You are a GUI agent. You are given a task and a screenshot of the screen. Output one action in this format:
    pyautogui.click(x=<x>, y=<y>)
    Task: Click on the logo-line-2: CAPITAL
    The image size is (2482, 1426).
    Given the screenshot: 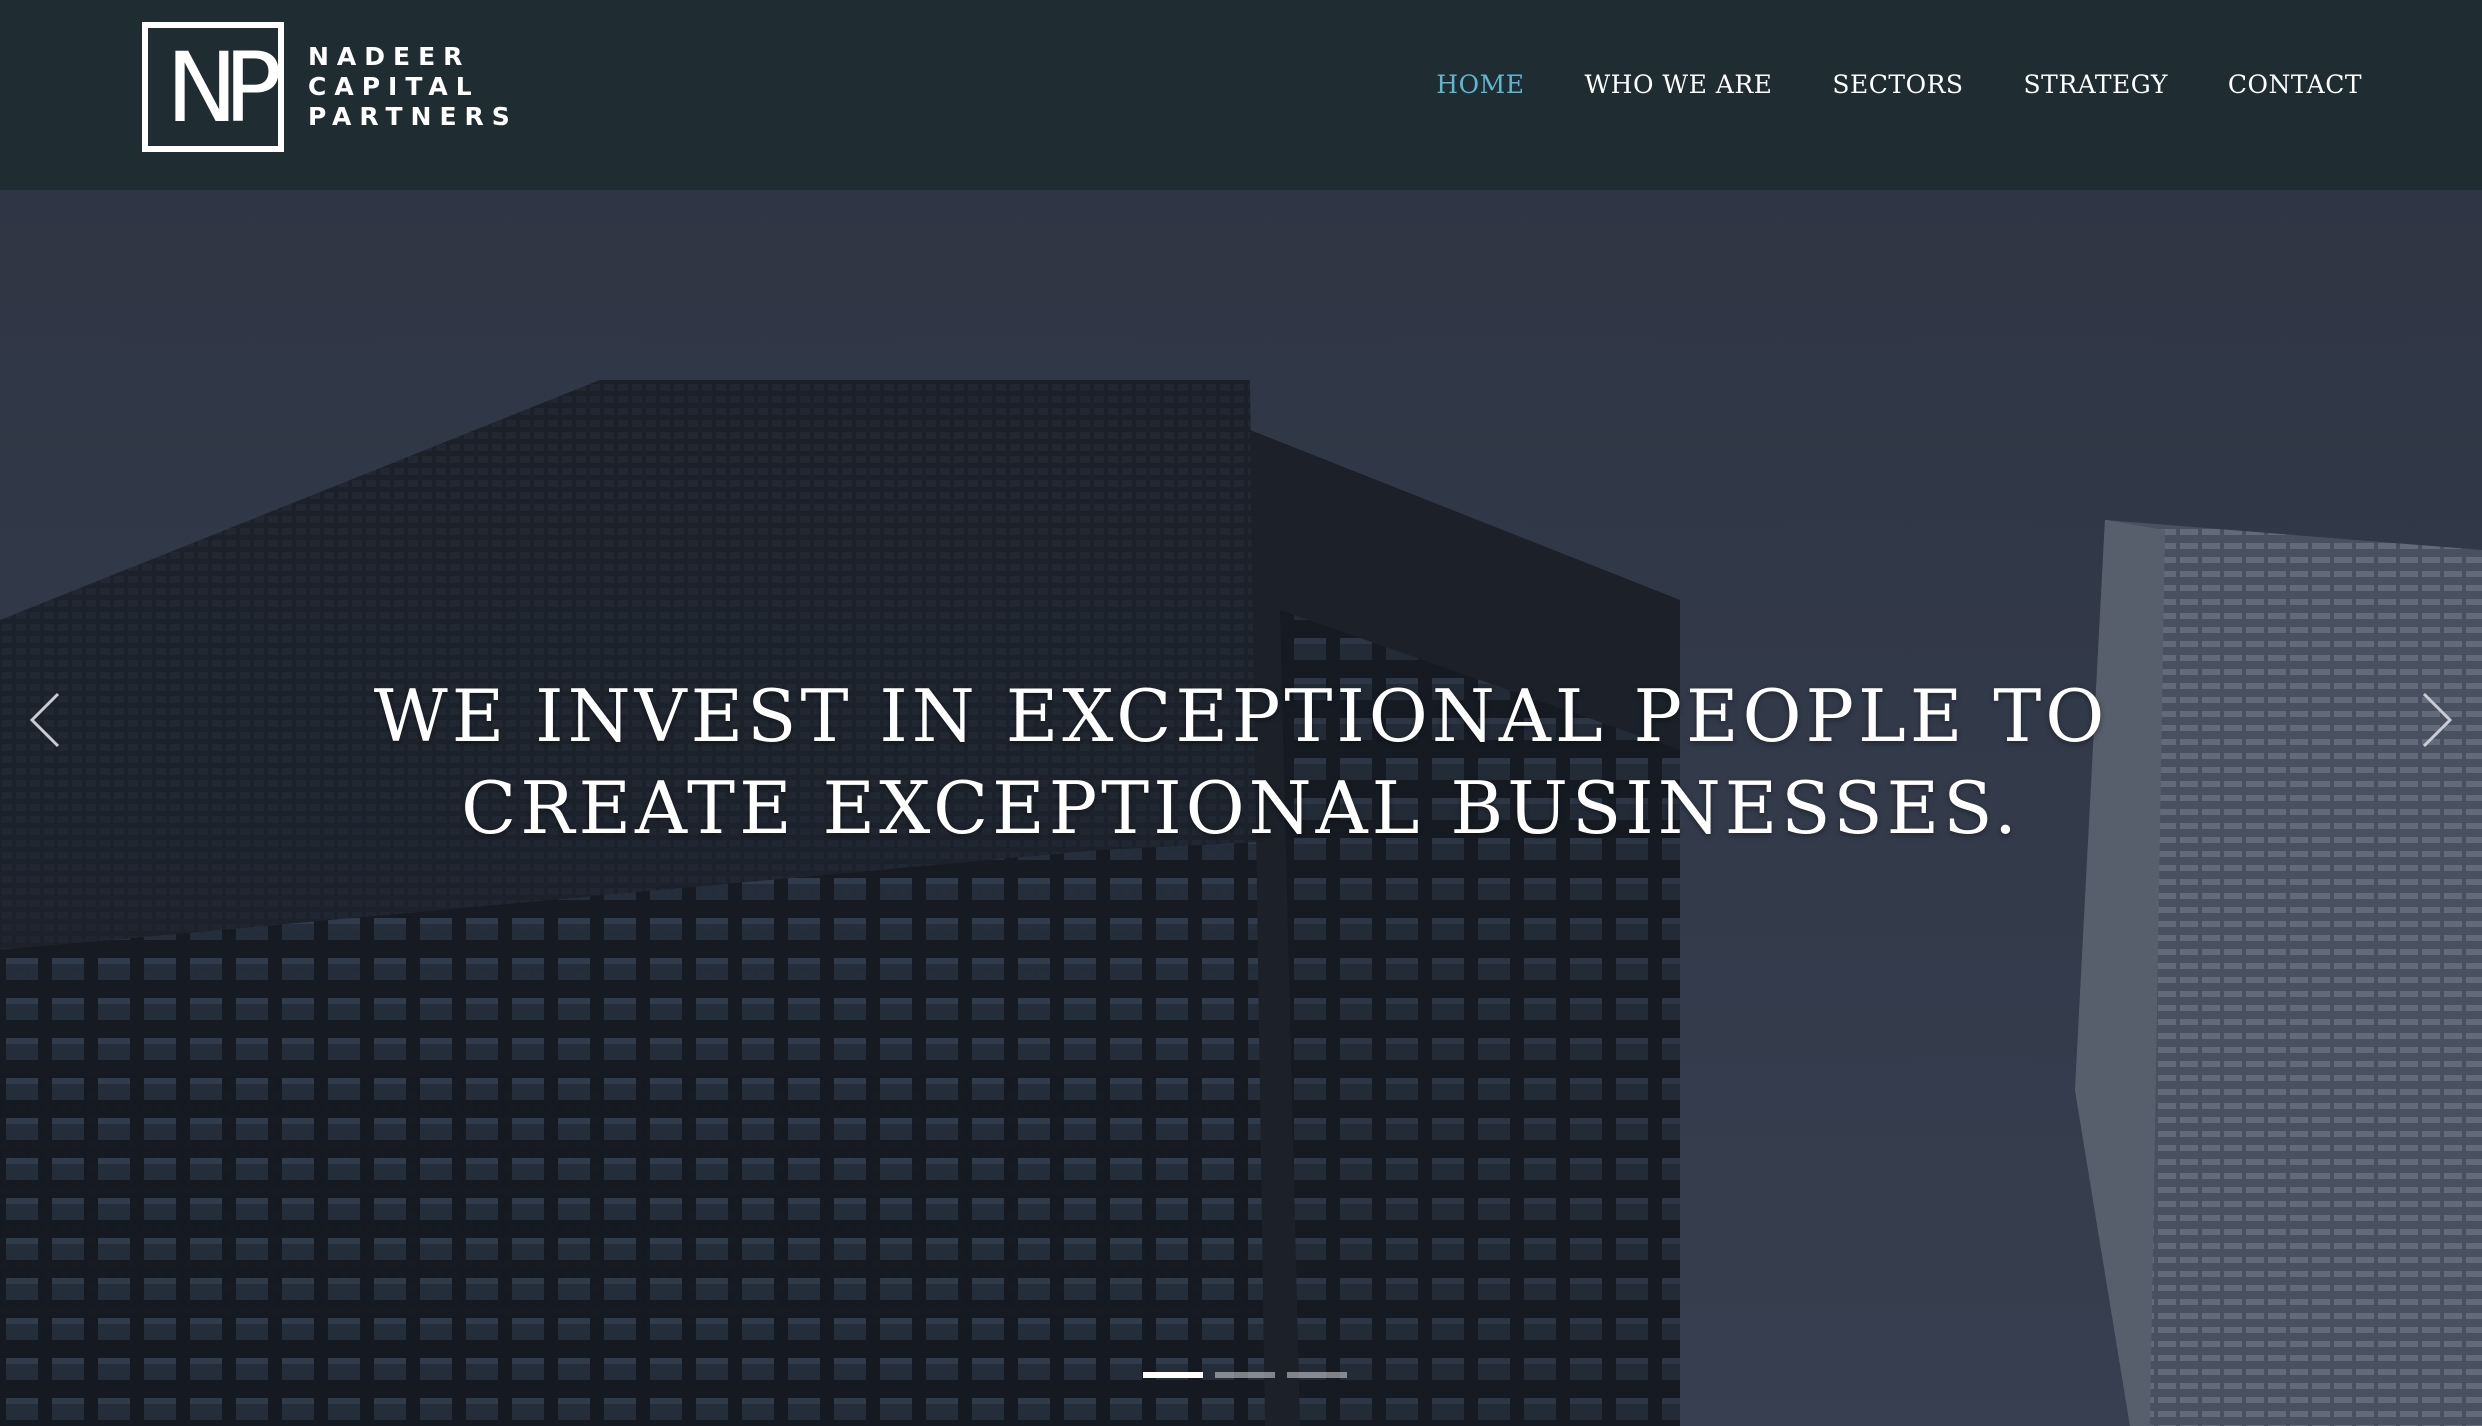 What is the action you would take?
    pyautogui.click(x=394, y=86)
    